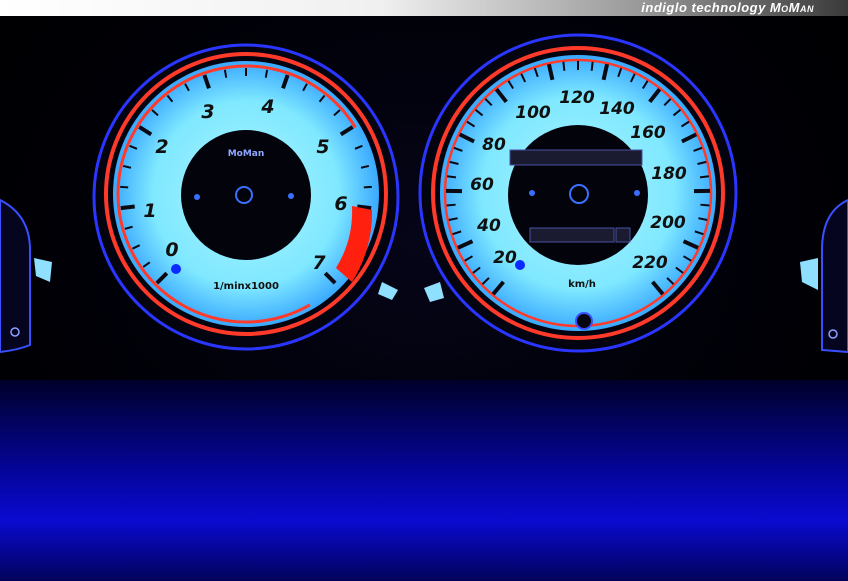 The image size is (848, 581). Describe the element at coordinates (161, 147) in the screenshot. I see `tach-number-2: 2` at that location.